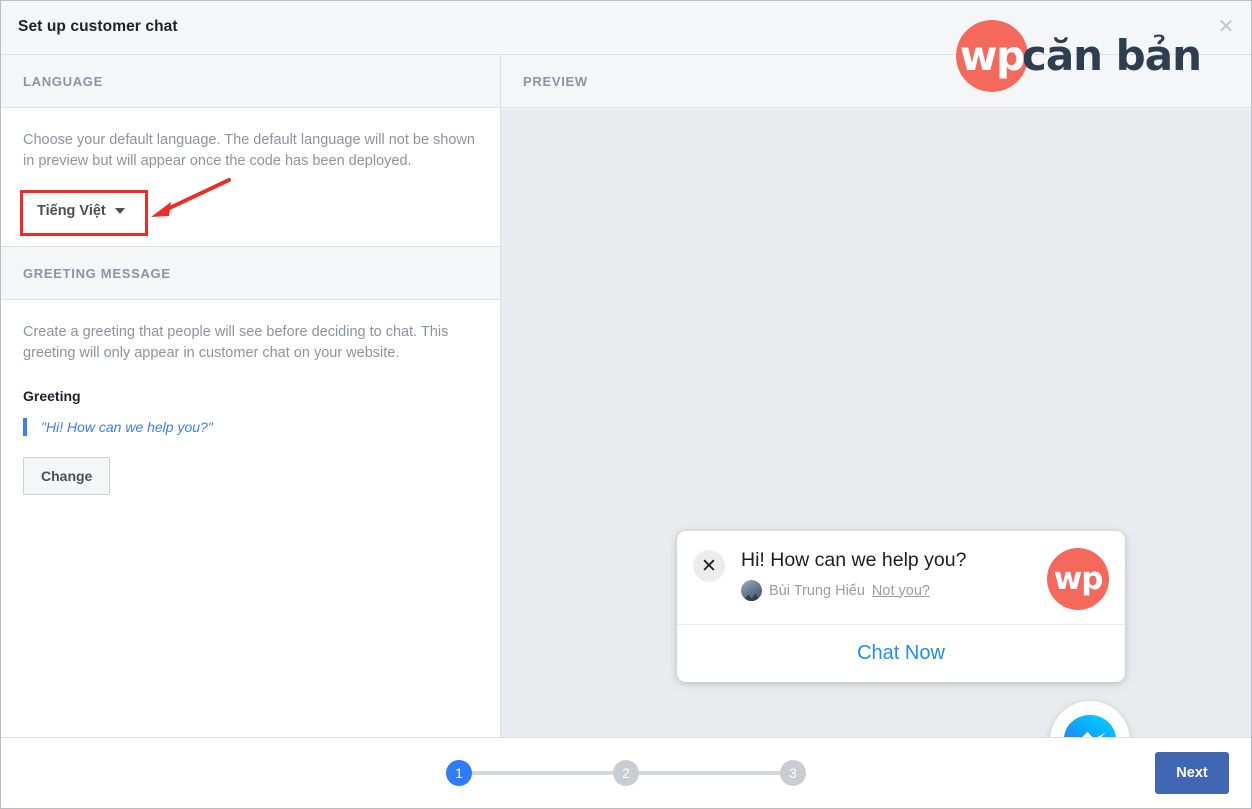 Image resolution: width=1252 pixels, height=809 pixels. I want to click on greeting-section-title: GREETING MESSAGE, so click(97, 273).